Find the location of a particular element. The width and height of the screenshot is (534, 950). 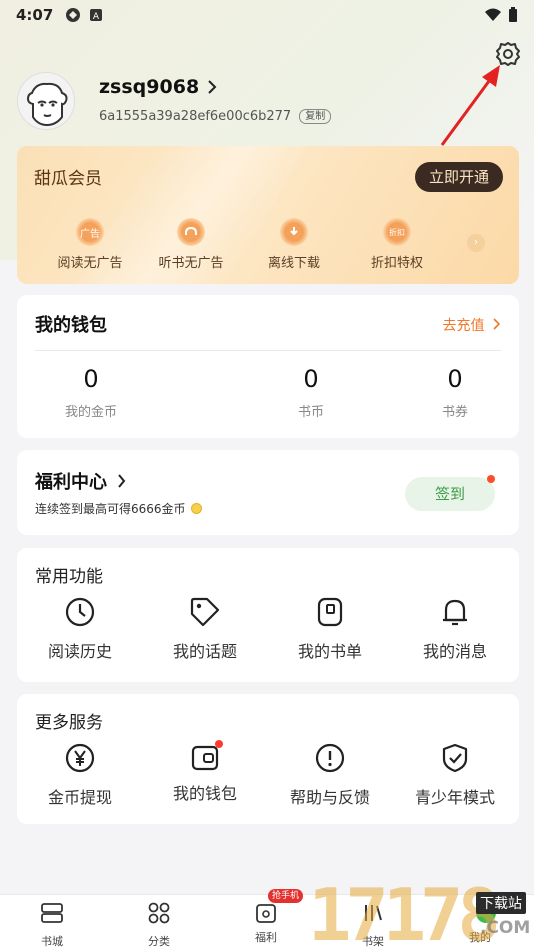

app-notification-icon: A is located at coordinates (96, 15).